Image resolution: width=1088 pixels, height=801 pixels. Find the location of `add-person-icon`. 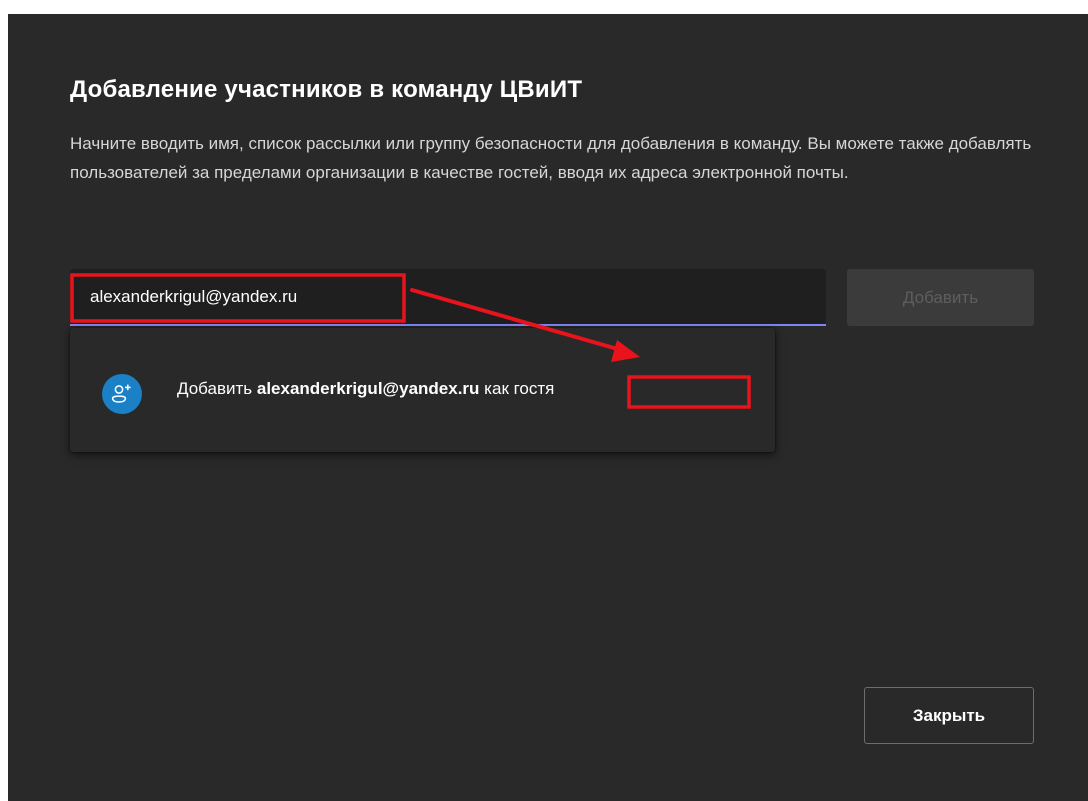

add-person-icon is located at coordinates (122, 394).